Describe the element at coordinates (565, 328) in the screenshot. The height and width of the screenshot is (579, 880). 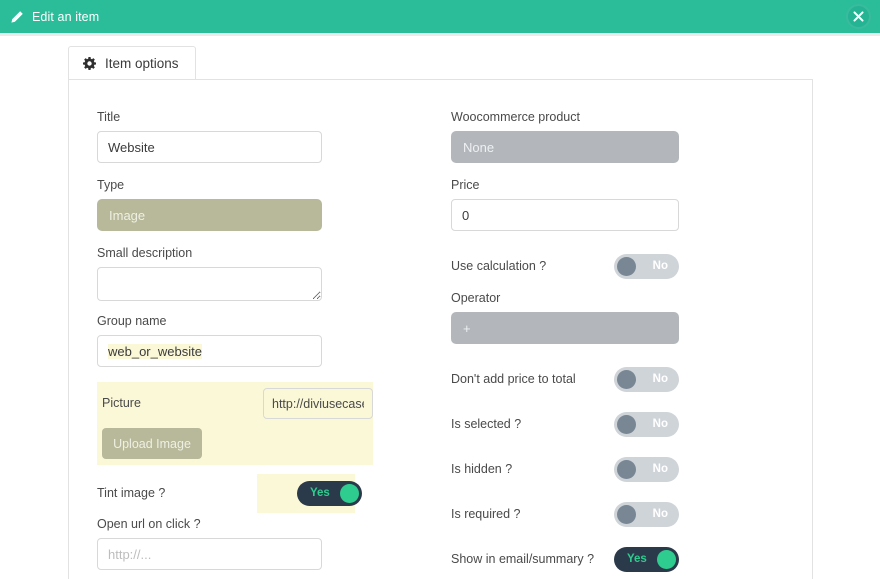
I see `operator-select: +` at that location.